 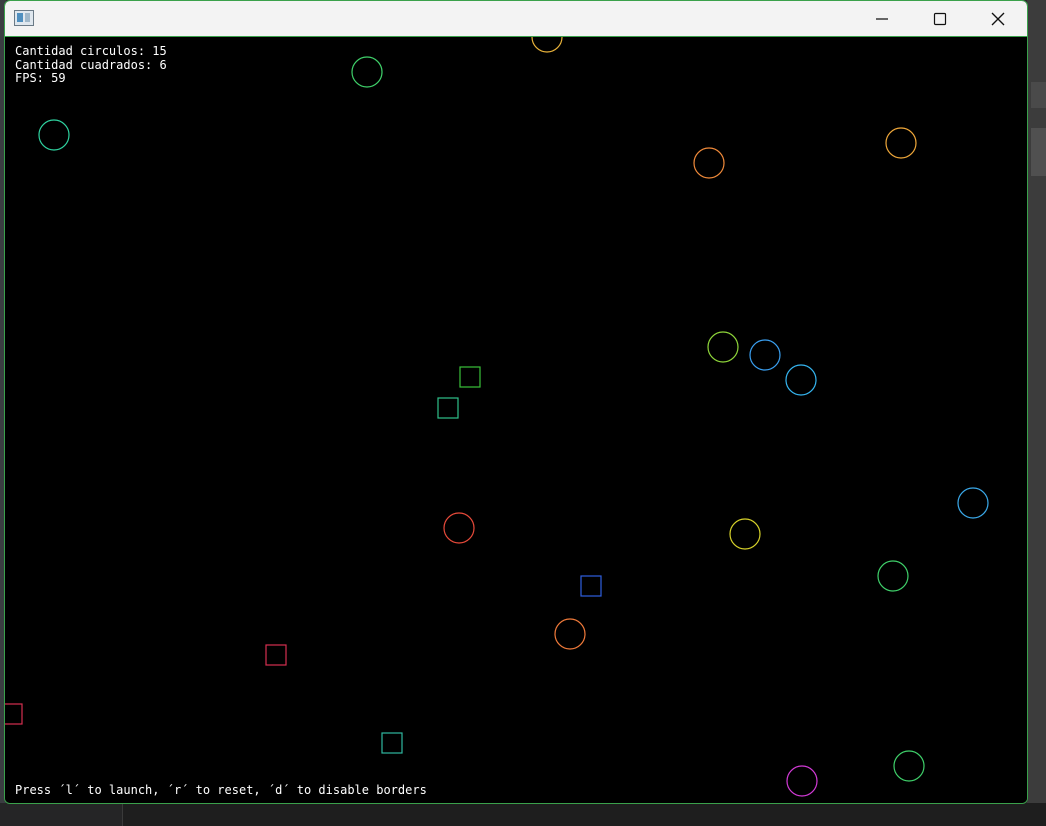 I want to click on minimize-button, so click(x=882, y=18).